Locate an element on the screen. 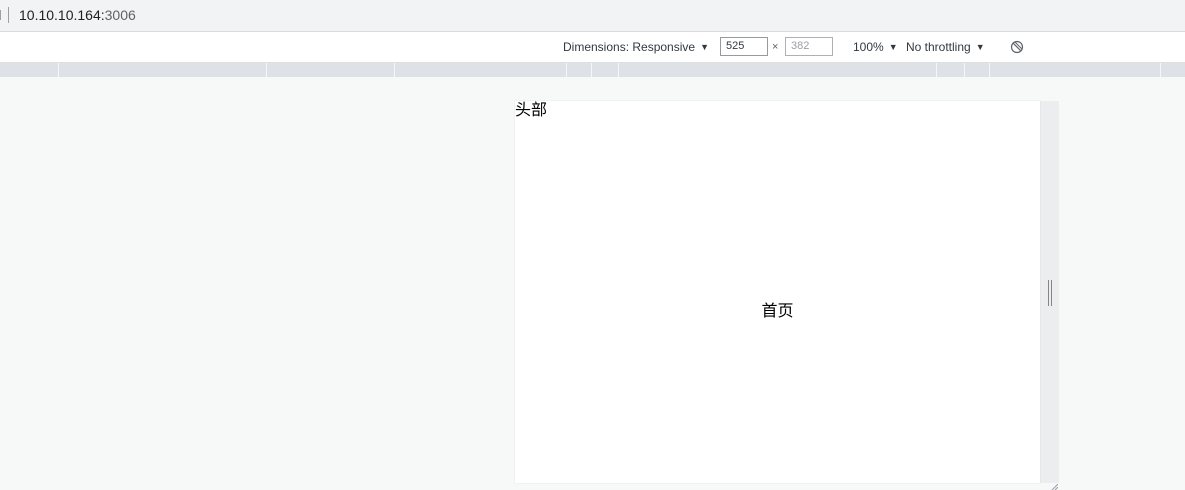 The height and width of the screenshot is (490, 1185). url-port: 3006 is located at coordinates (120, 15).